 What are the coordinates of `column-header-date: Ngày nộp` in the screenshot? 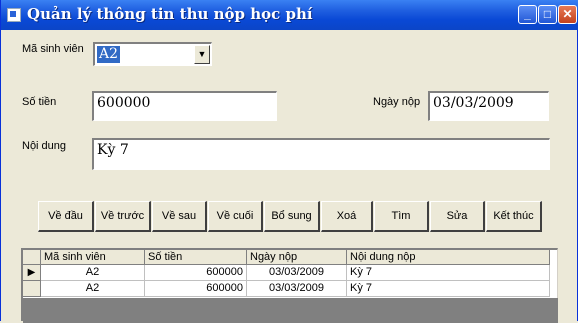 It's located at (297, 257).